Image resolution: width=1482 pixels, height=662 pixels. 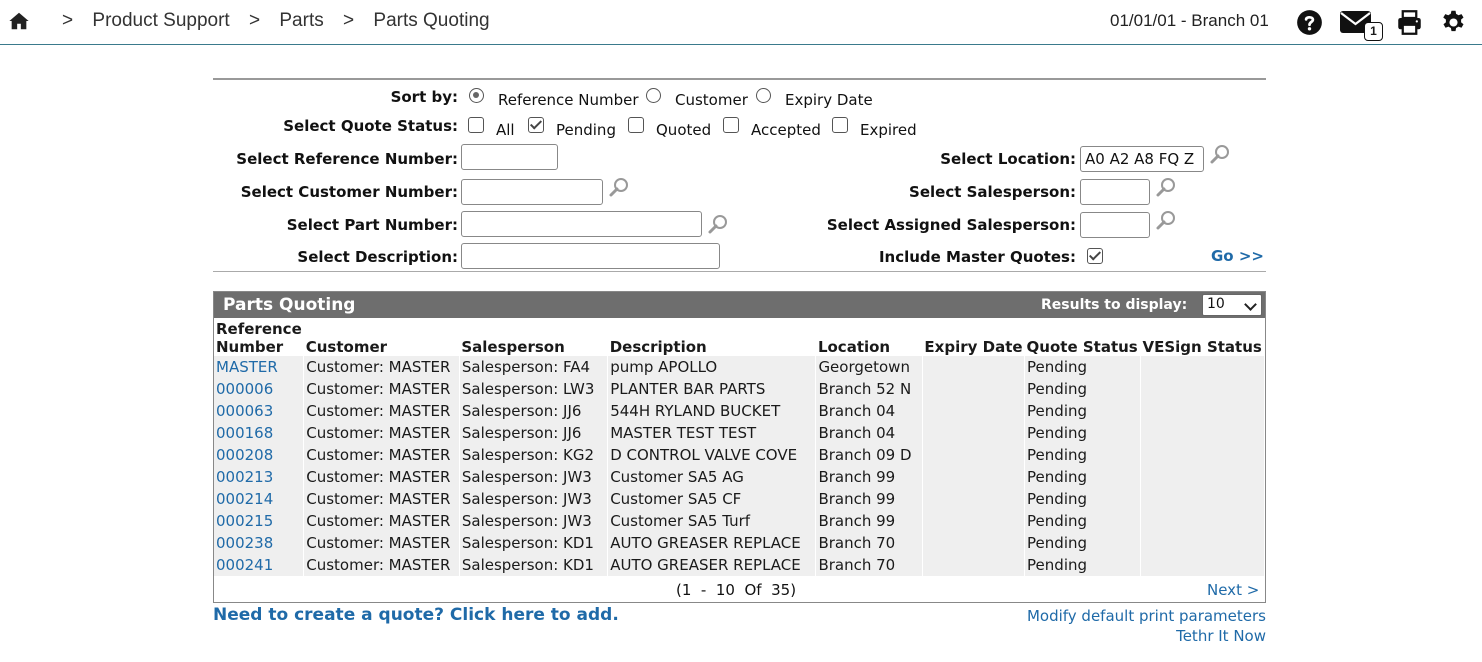 I want to click on home-icon, so click(x=19, y=21).